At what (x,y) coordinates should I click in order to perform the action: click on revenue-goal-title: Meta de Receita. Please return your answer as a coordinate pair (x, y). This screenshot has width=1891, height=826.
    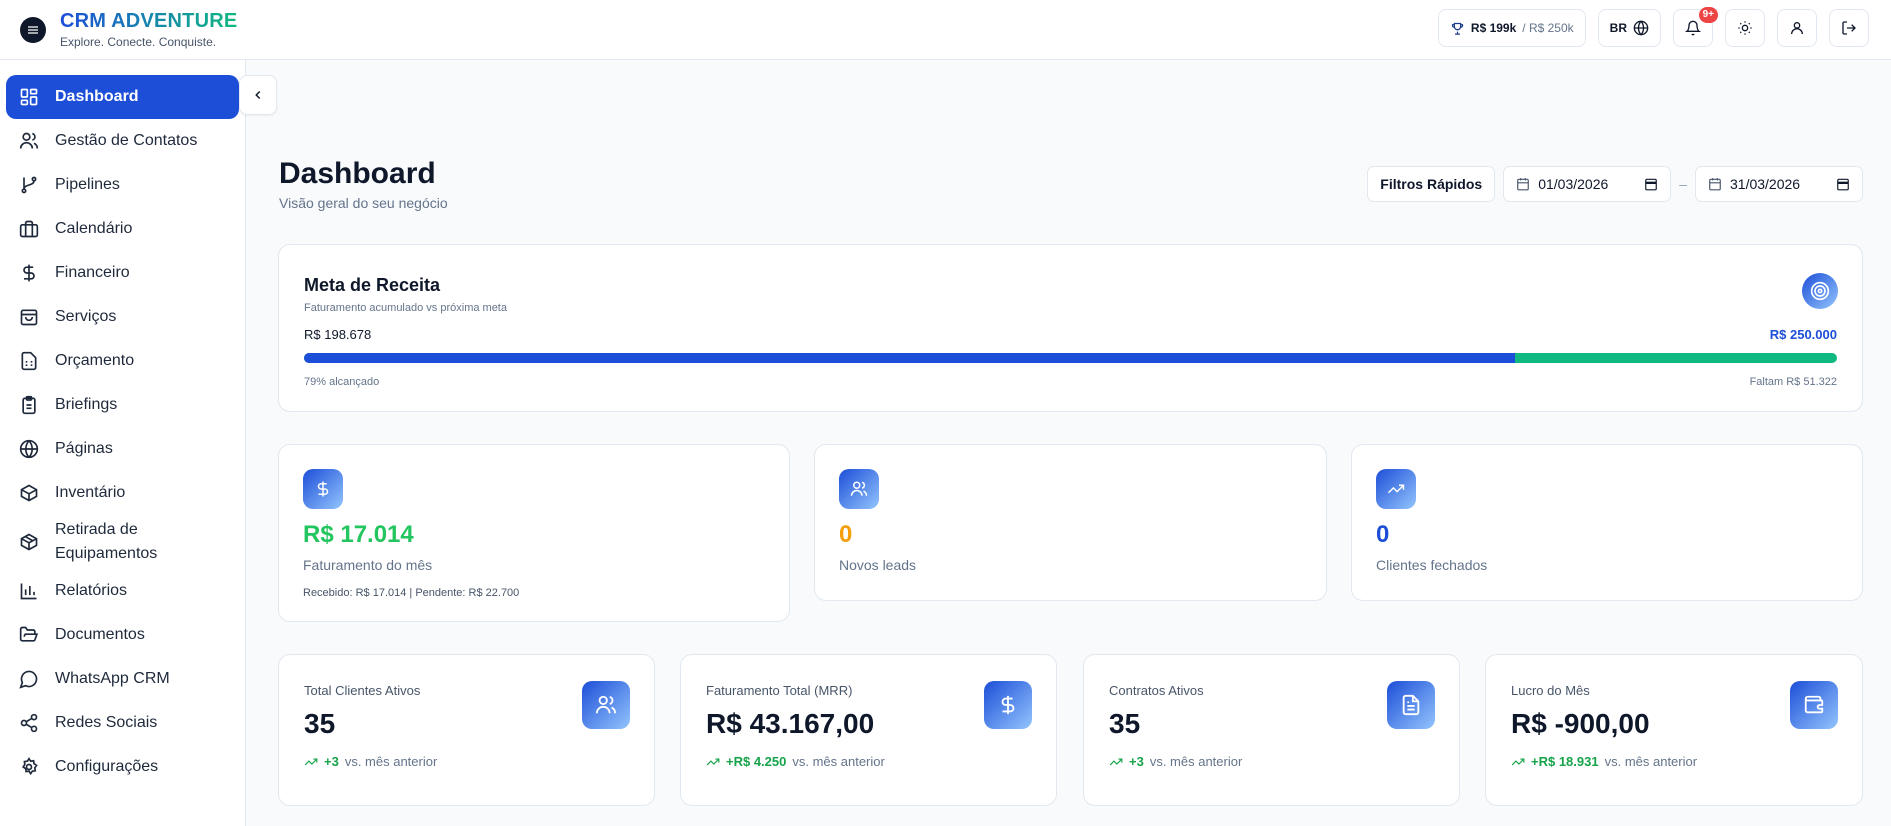
    Looking at the image, I should click on (372, 285).